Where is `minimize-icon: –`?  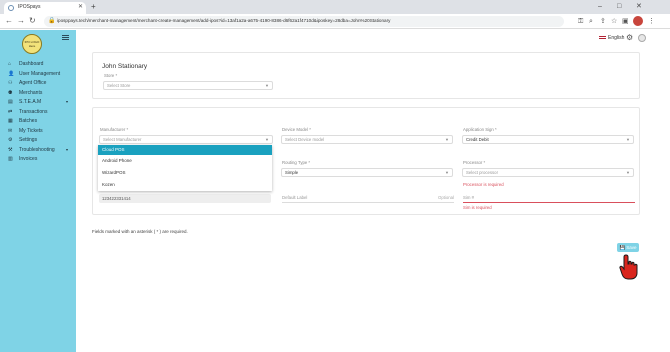 minimize-icon: – is located at coordinates (600, 7).